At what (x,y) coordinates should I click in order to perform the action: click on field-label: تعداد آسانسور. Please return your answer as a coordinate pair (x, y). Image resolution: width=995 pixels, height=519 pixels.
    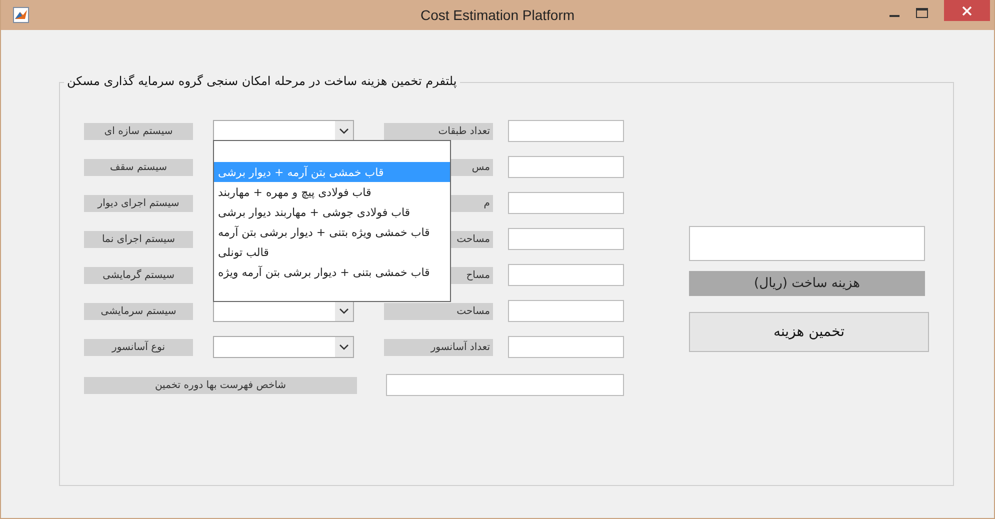
    Looking at the image, I should click on (438, 347).